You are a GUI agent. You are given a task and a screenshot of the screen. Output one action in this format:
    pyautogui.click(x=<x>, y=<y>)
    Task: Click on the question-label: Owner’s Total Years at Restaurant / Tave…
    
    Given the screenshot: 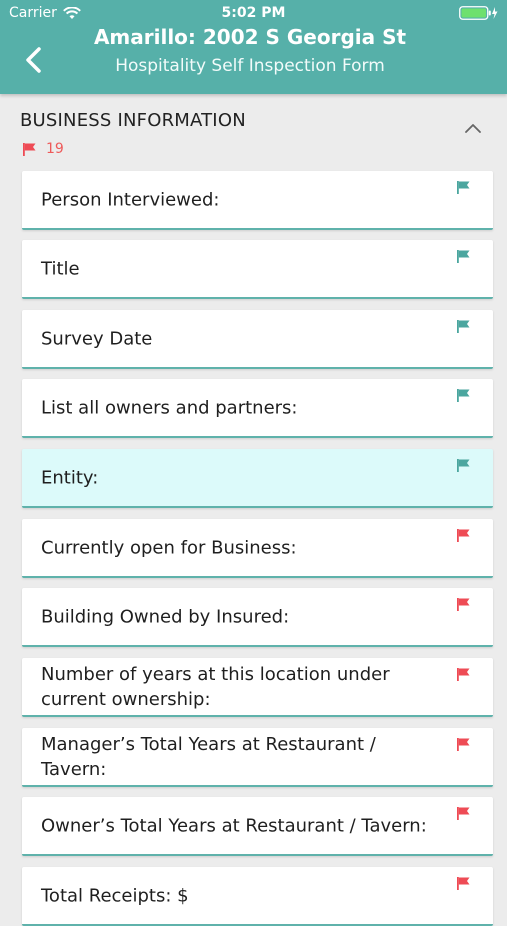 What is the action you would take?
    pyautogui.click(x=234, y=825)
    